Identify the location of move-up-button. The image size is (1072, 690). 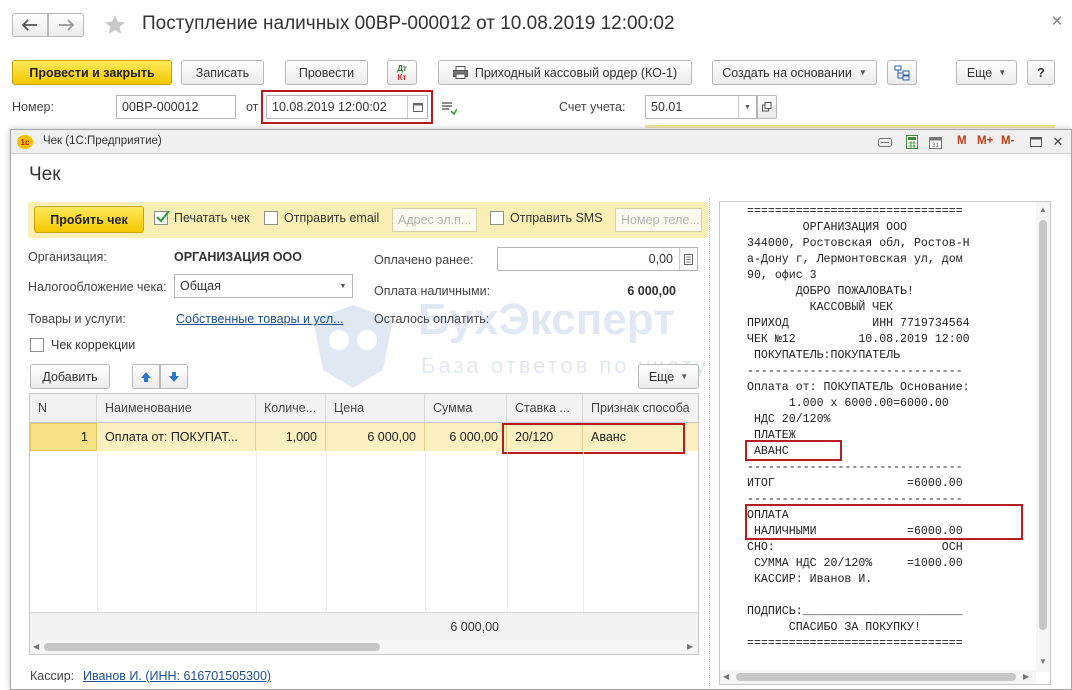
(146, 376).